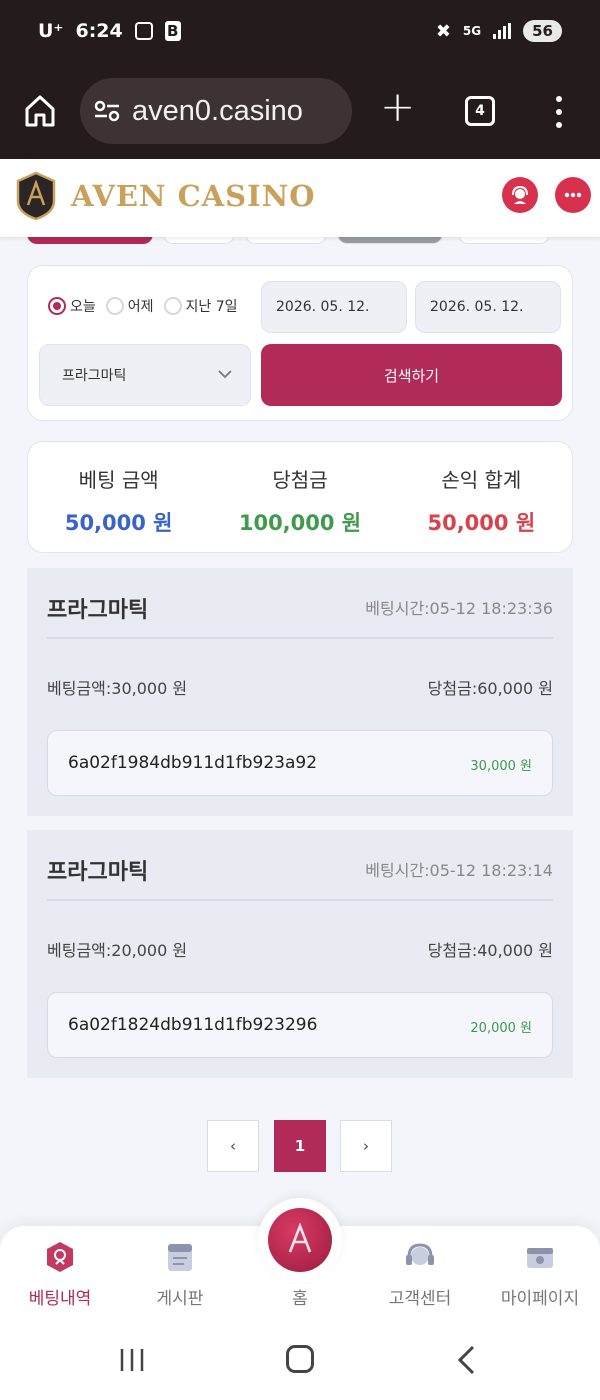 The image size is (600, 1400). Describe the element at coordinates (540, 1299) in the screenshot. I see `nav-label: 마이페이지` at that location.